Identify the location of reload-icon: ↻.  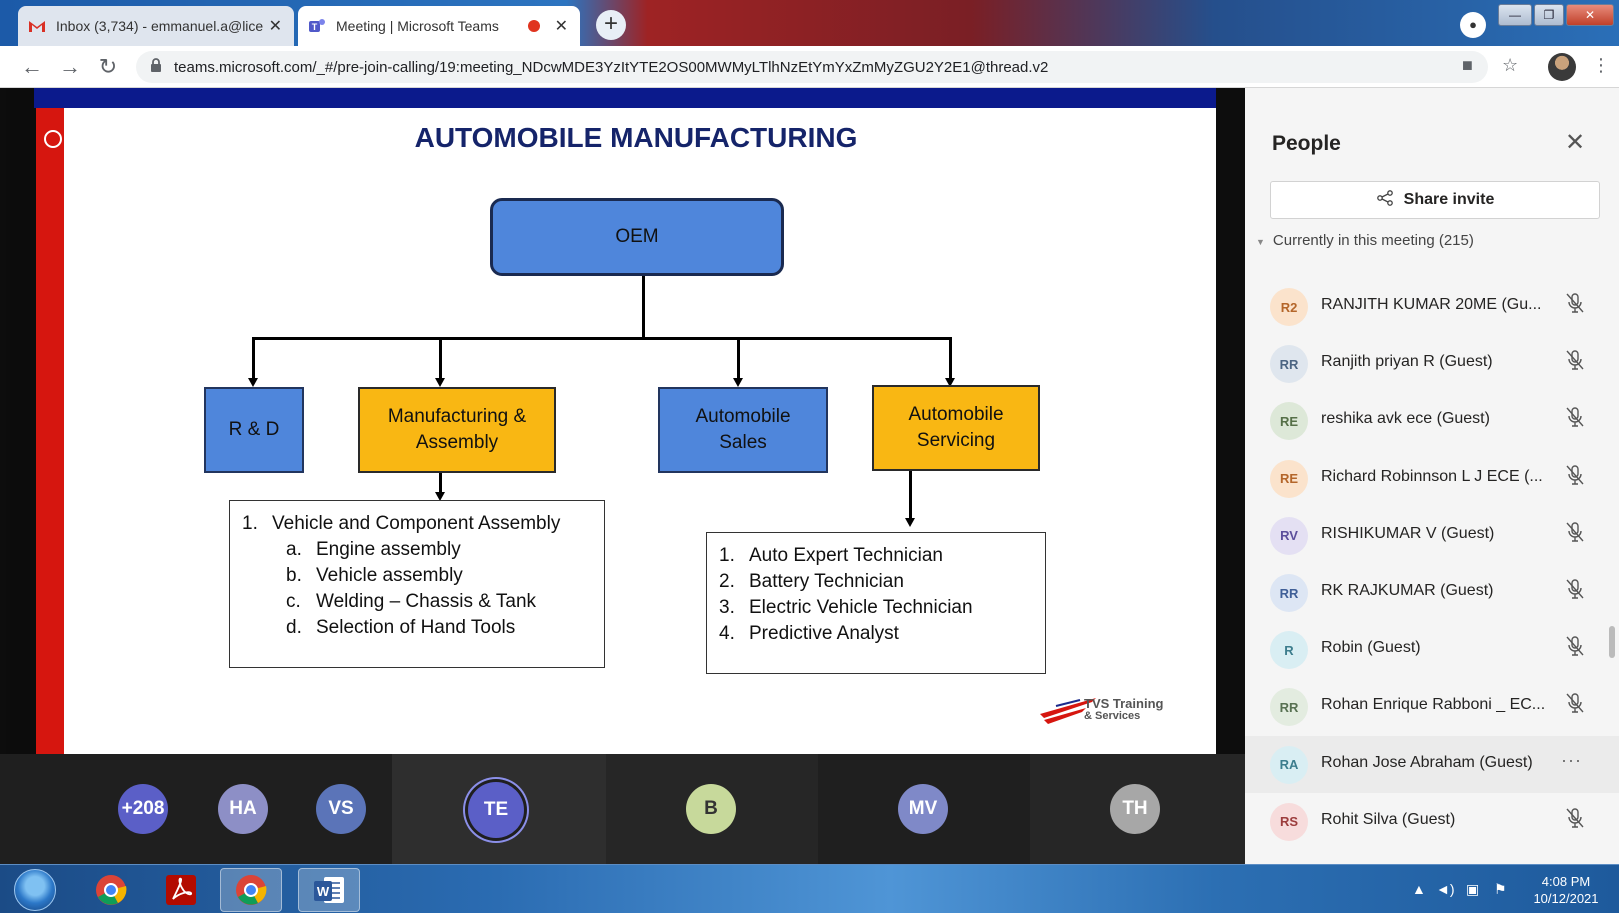
(108, 67).